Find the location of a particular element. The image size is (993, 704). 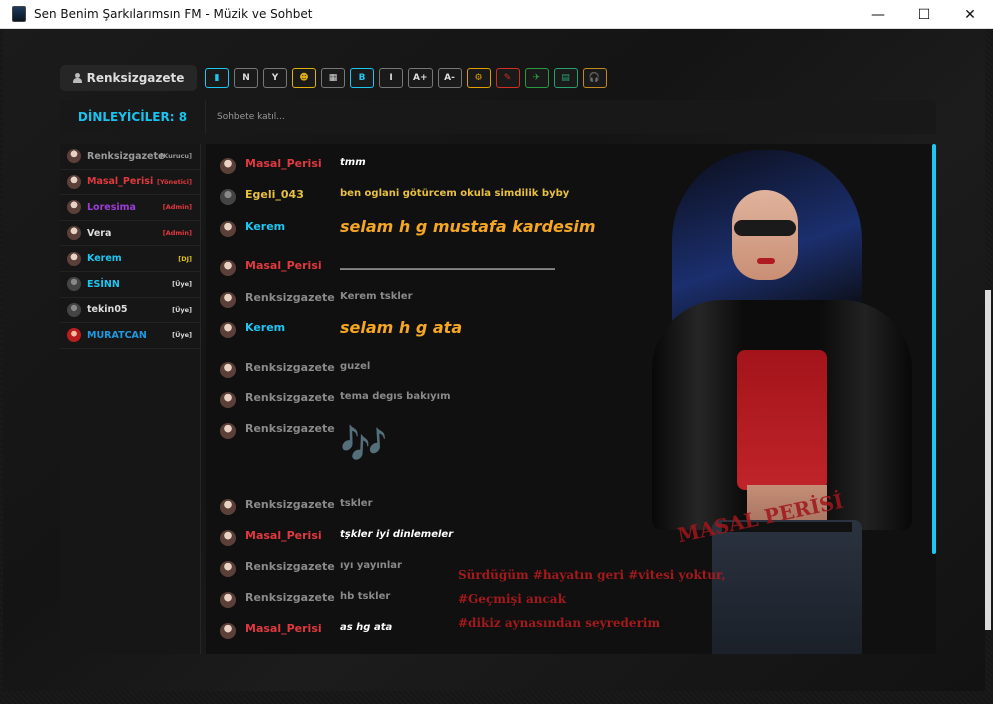

toolbar-button-1: N is located at coordinates (246, 78).